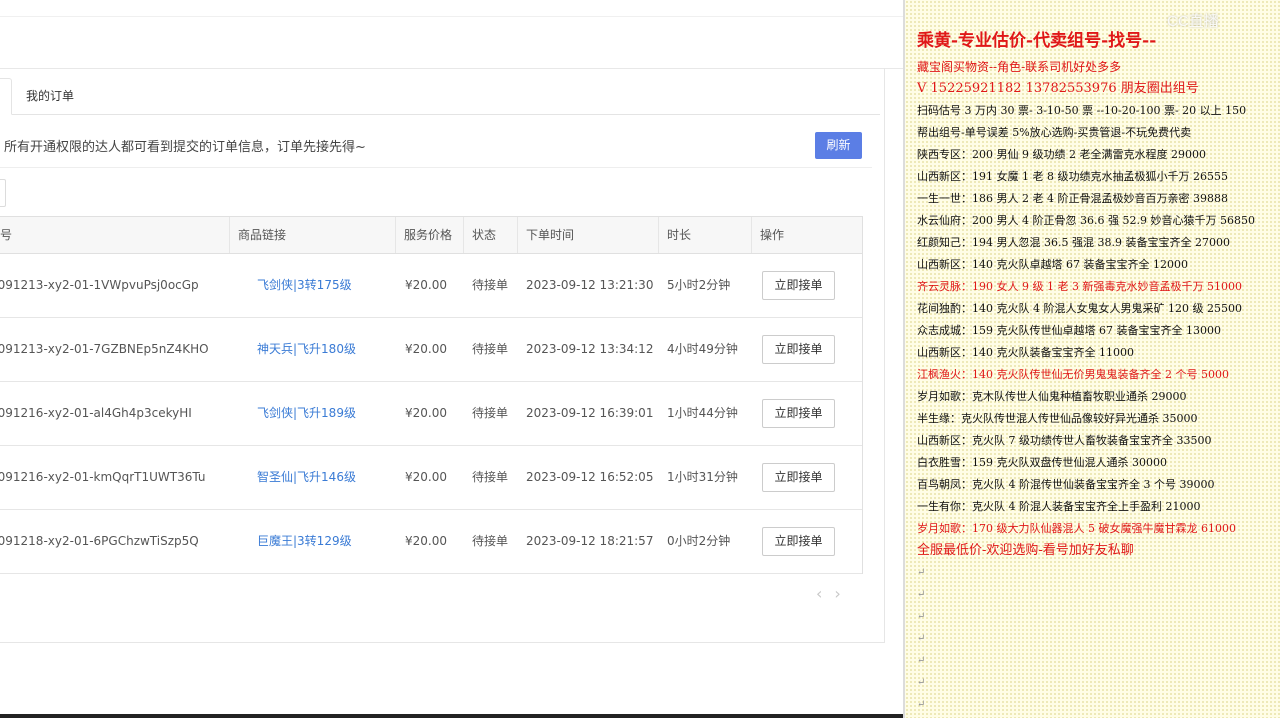  I want to click on ad-line-text: V 15225921182 13782553976 朋友圈出组号, so click(1058, 88).